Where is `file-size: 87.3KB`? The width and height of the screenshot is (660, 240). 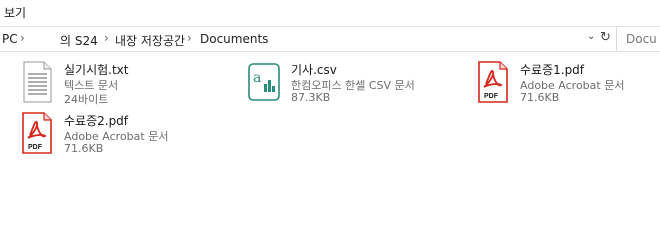 file-size: 87.3KB is located at coordinates (311, 97).